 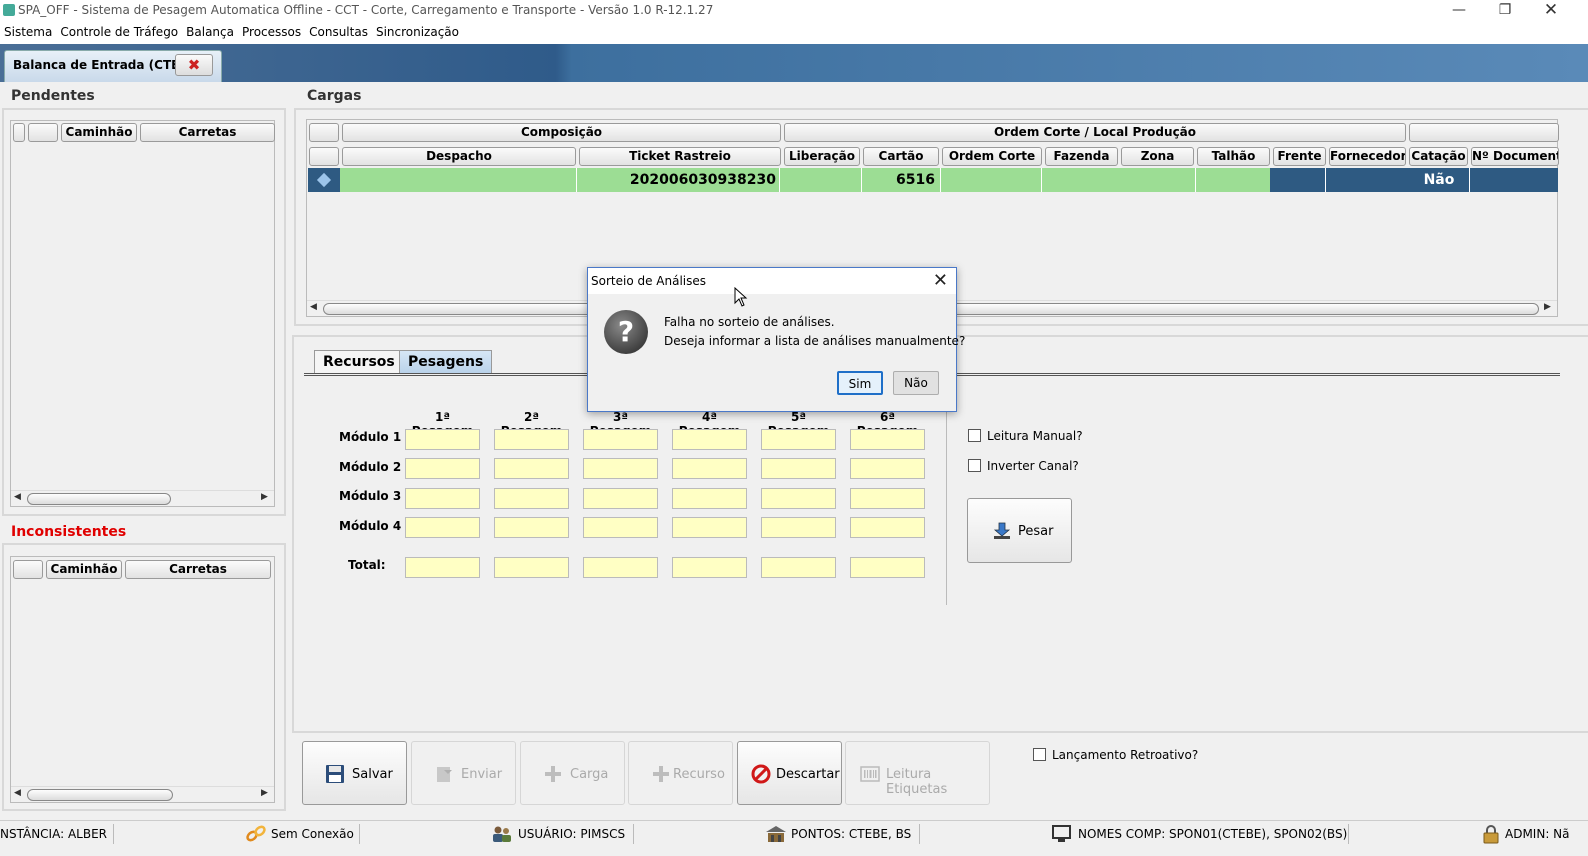 What do you see at coordinates (463, 773) in the screenshot?
I see `enviar-button: Enviar` at bounding box center [463, 773].